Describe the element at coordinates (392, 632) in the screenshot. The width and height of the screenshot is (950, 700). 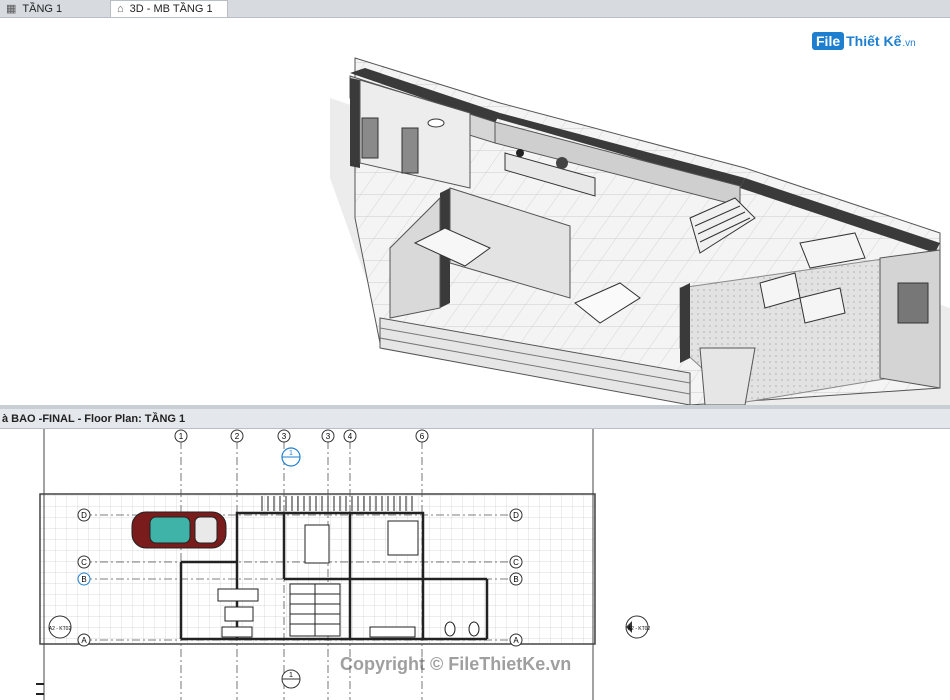
I see `kitchen-counter` at that location.